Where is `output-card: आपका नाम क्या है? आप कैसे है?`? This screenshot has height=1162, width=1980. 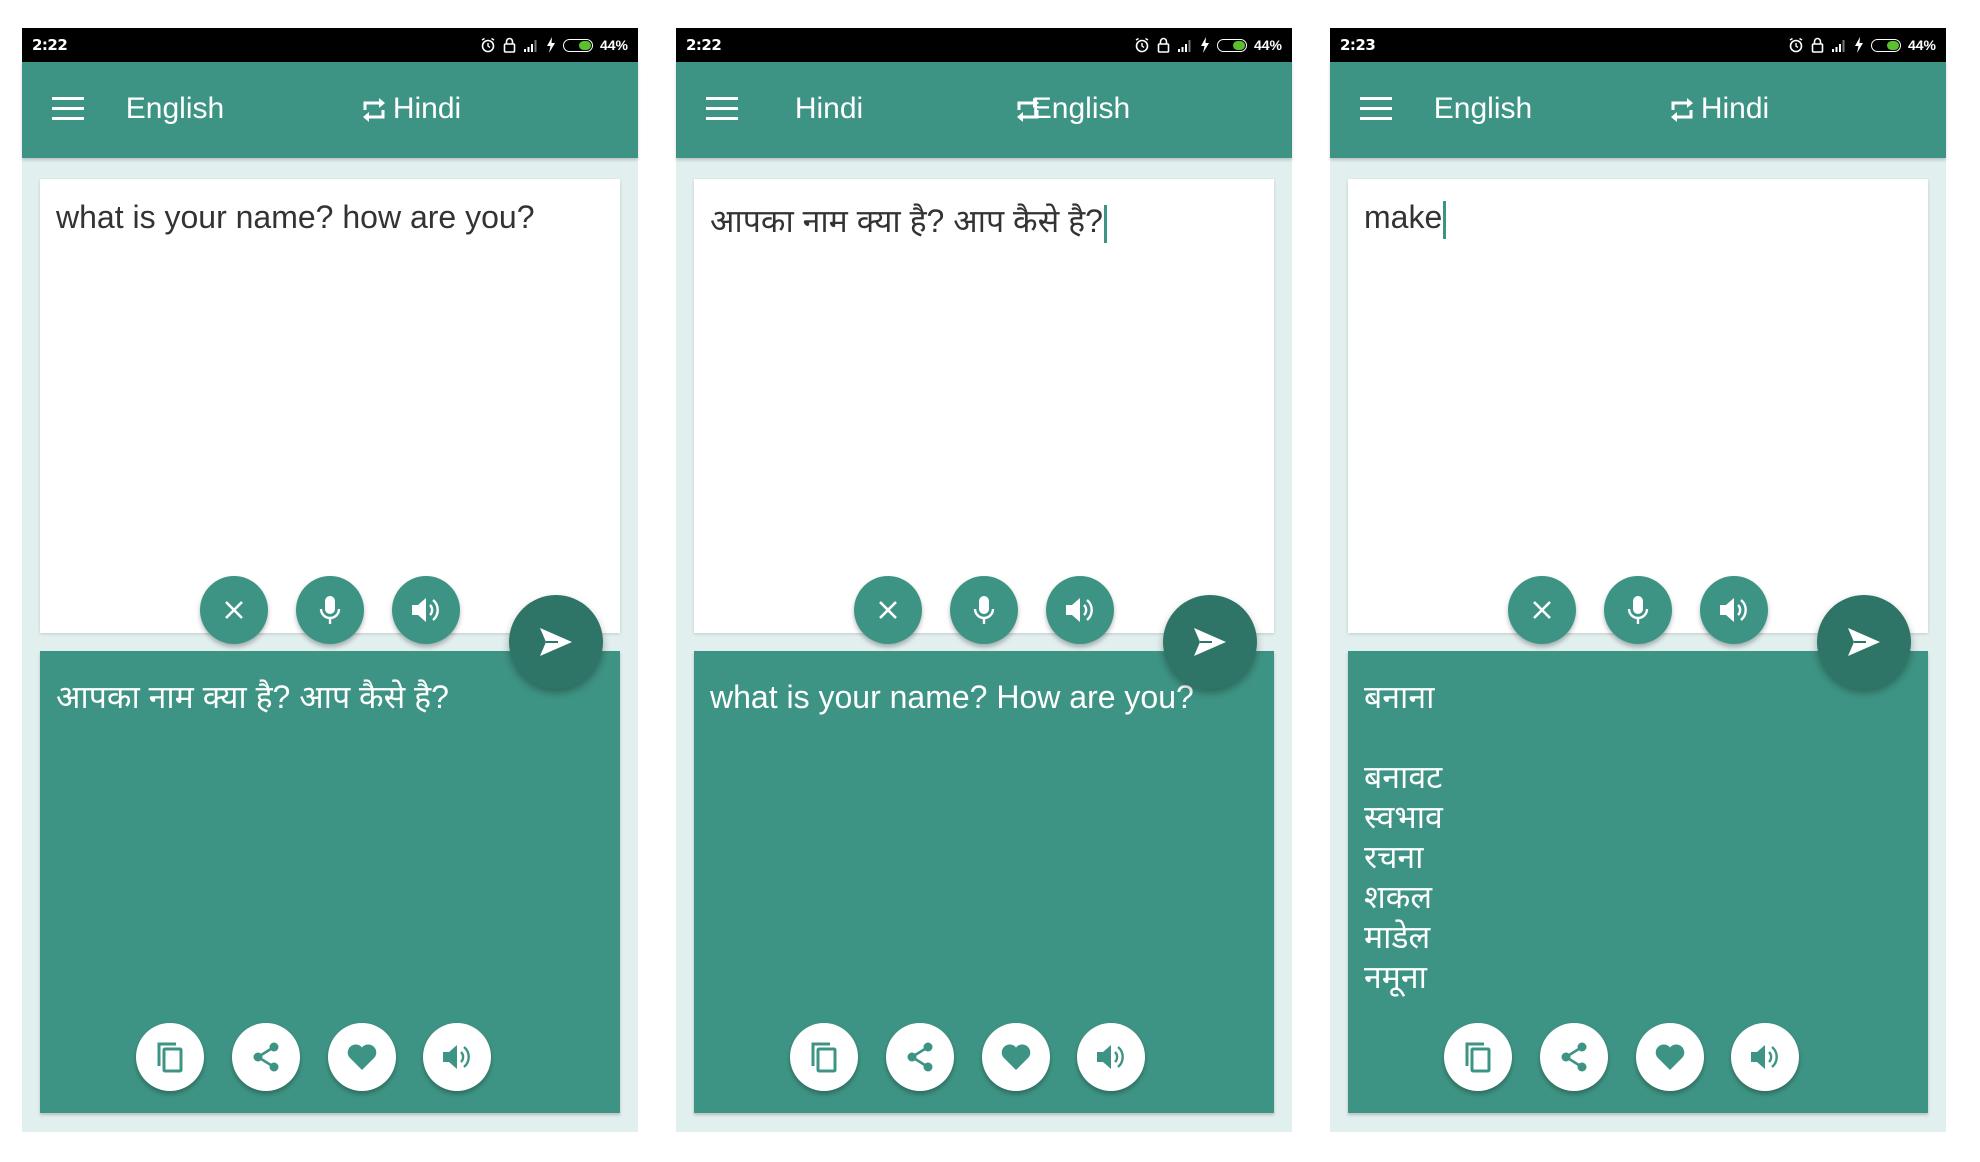 output-card: आपका नाम क्या है? आप कैसे है? is located at coordinates (330, 882).